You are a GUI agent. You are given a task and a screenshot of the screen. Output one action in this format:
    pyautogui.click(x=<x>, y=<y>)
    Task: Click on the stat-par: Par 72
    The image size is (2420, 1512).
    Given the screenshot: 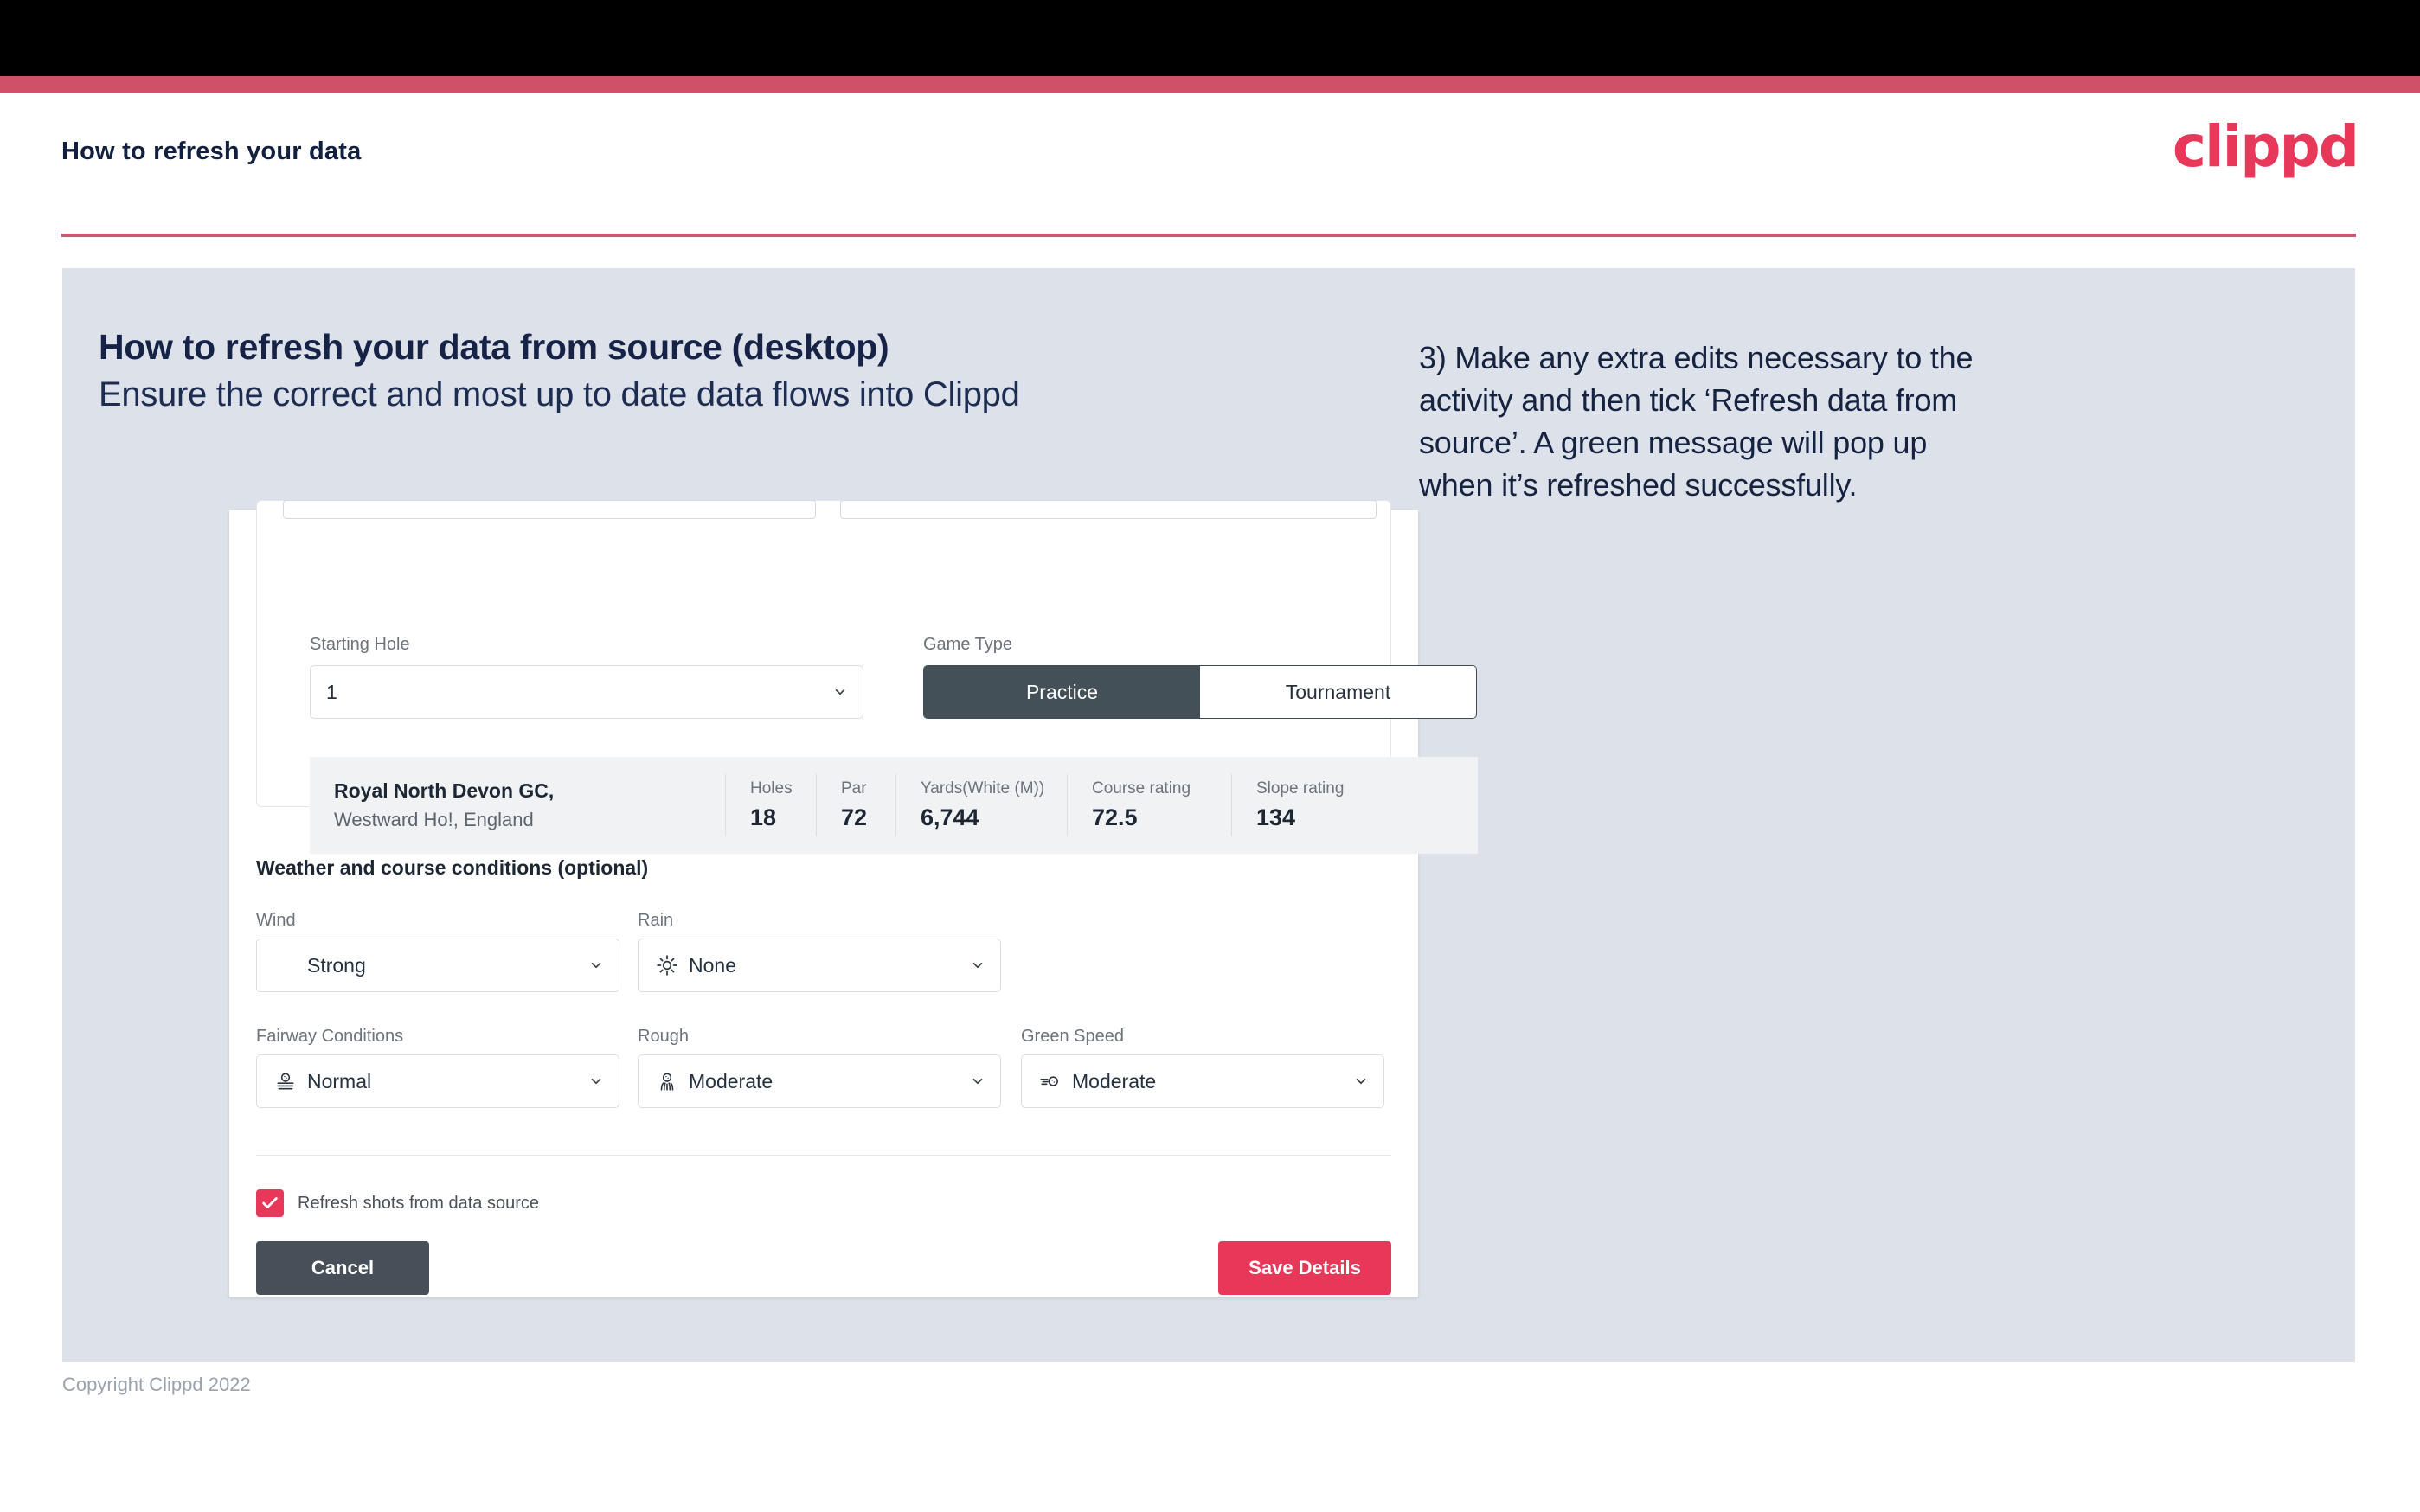 What is the action you would take?
    pyautogui.click(x=855, y=805)
    